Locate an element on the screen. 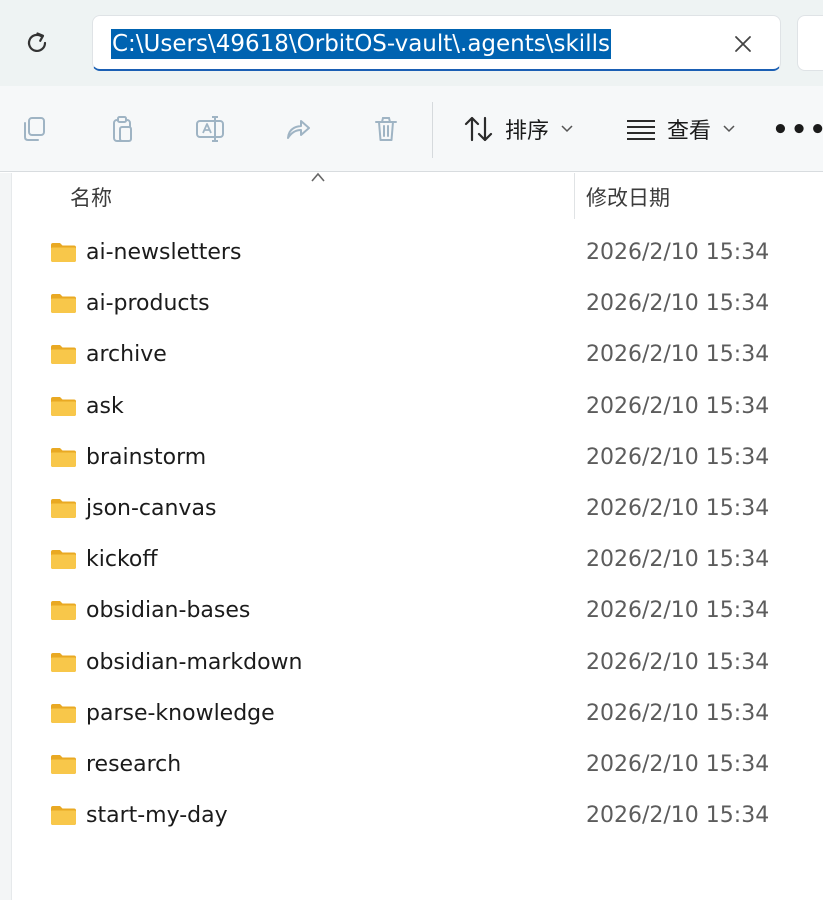  trash-icon is located at coordinates (386, 129).